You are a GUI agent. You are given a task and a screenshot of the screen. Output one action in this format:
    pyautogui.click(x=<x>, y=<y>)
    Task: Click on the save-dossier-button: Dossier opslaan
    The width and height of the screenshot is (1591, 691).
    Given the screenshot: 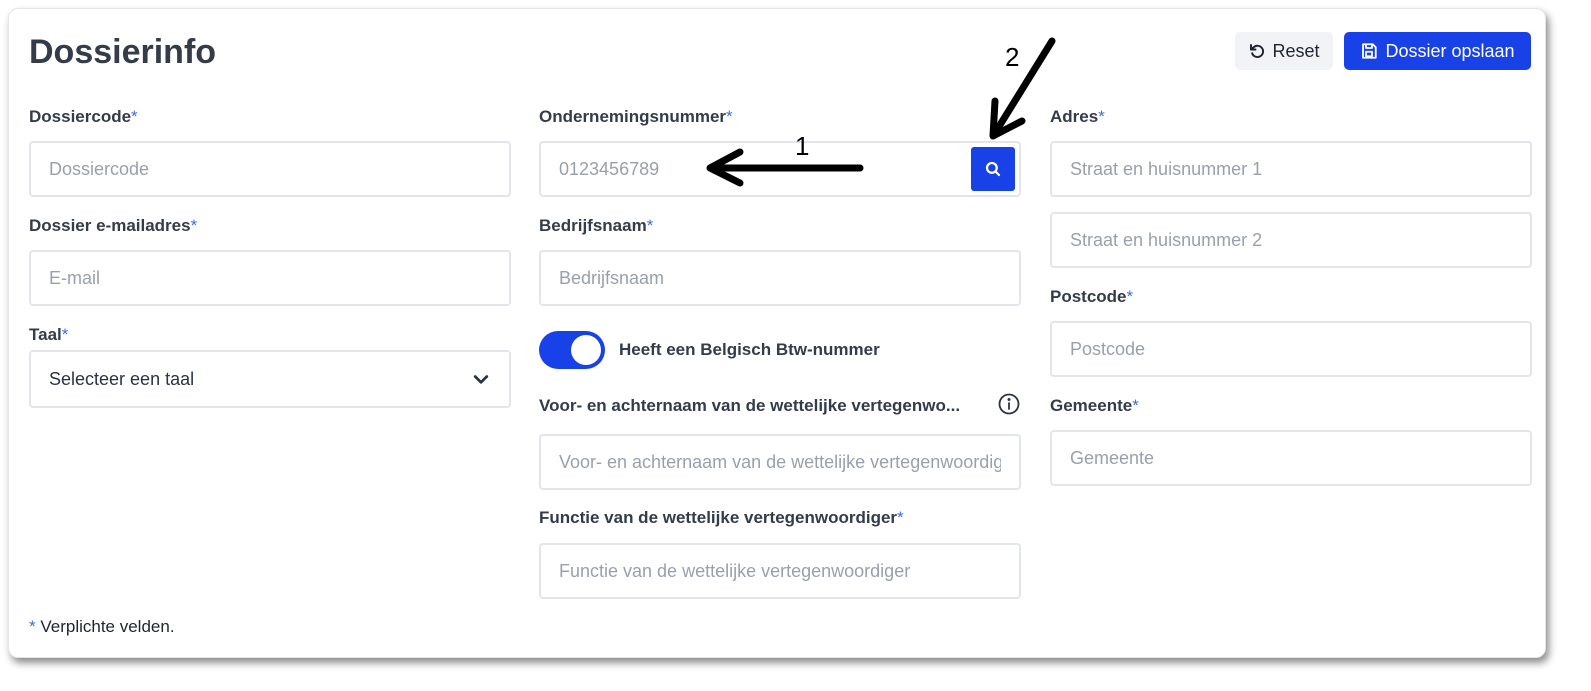 What is the action you would take?
    pyautogui.click(x=1437, y=51)
    